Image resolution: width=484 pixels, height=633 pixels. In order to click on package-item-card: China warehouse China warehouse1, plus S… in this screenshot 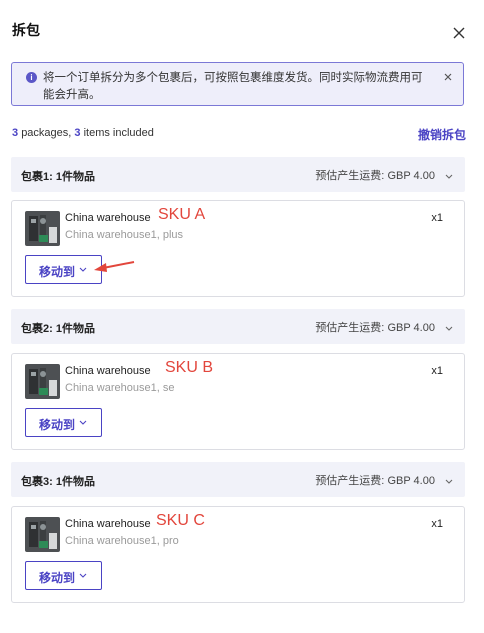, I will do `click(238, 248)`.